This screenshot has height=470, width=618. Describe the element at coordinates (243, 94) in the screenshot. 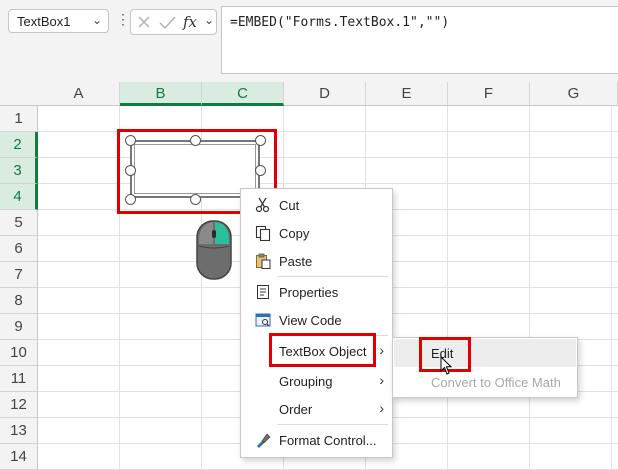

I see `column-header-c: C` at that location.